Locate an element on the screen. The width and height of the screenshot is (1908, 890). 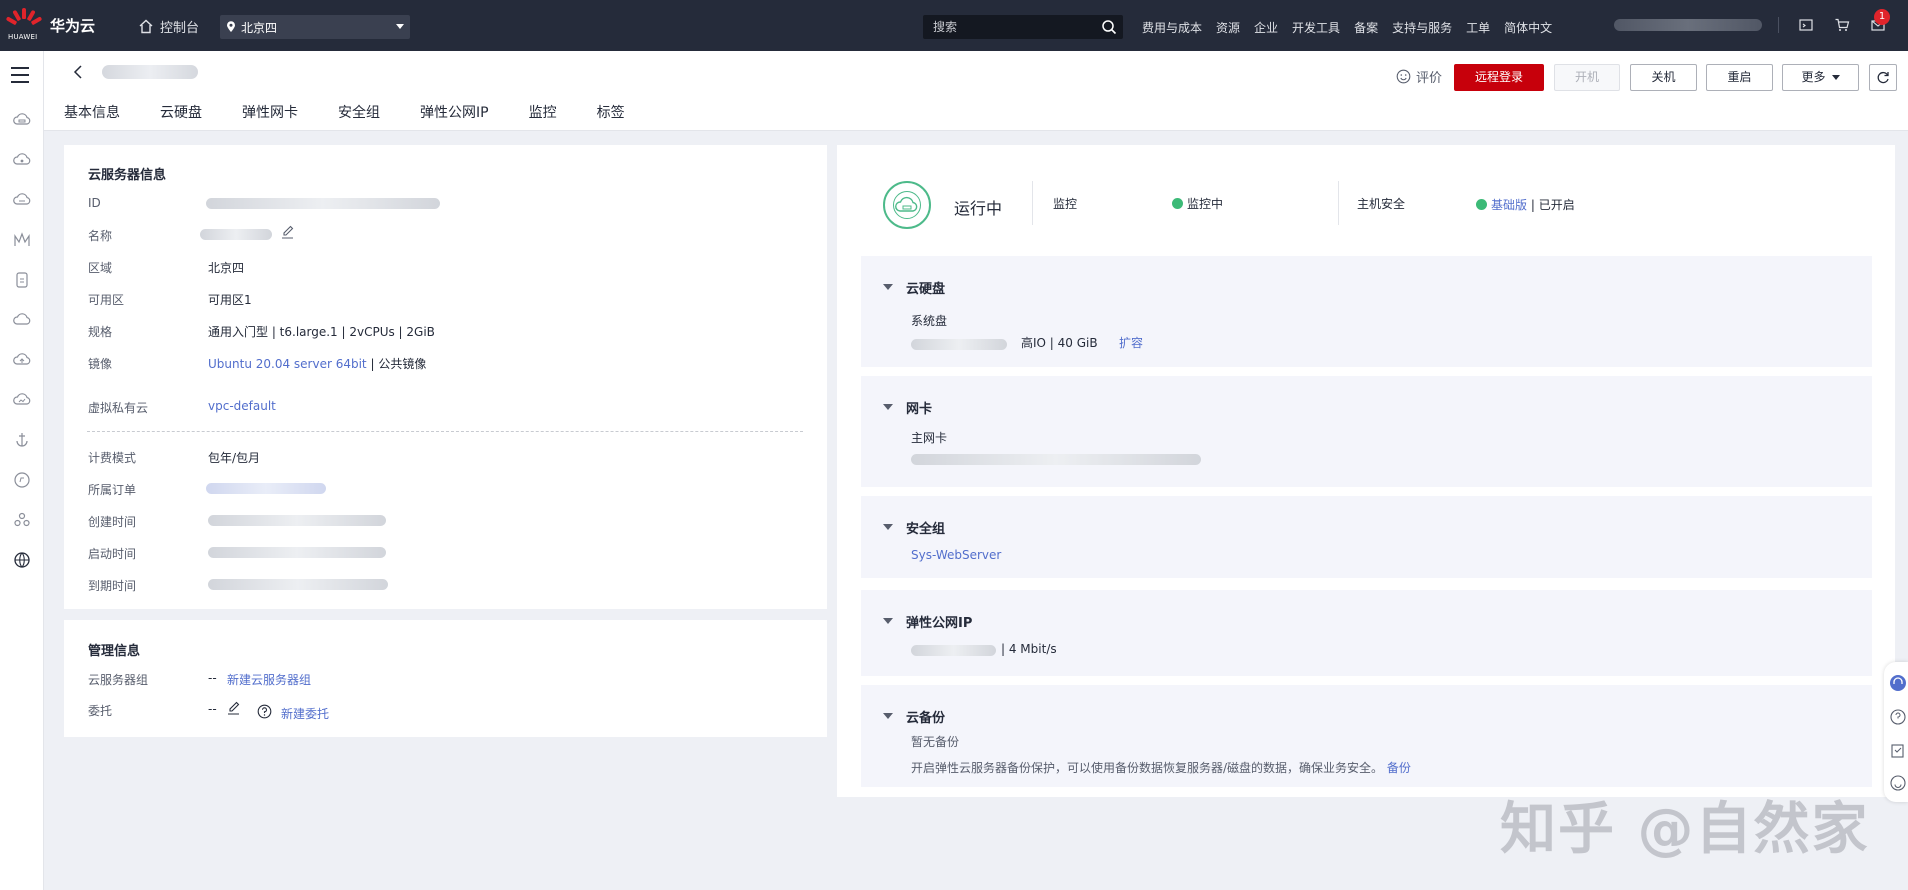
shutdown-button: 关机 is located at coordinates (1663, 77).